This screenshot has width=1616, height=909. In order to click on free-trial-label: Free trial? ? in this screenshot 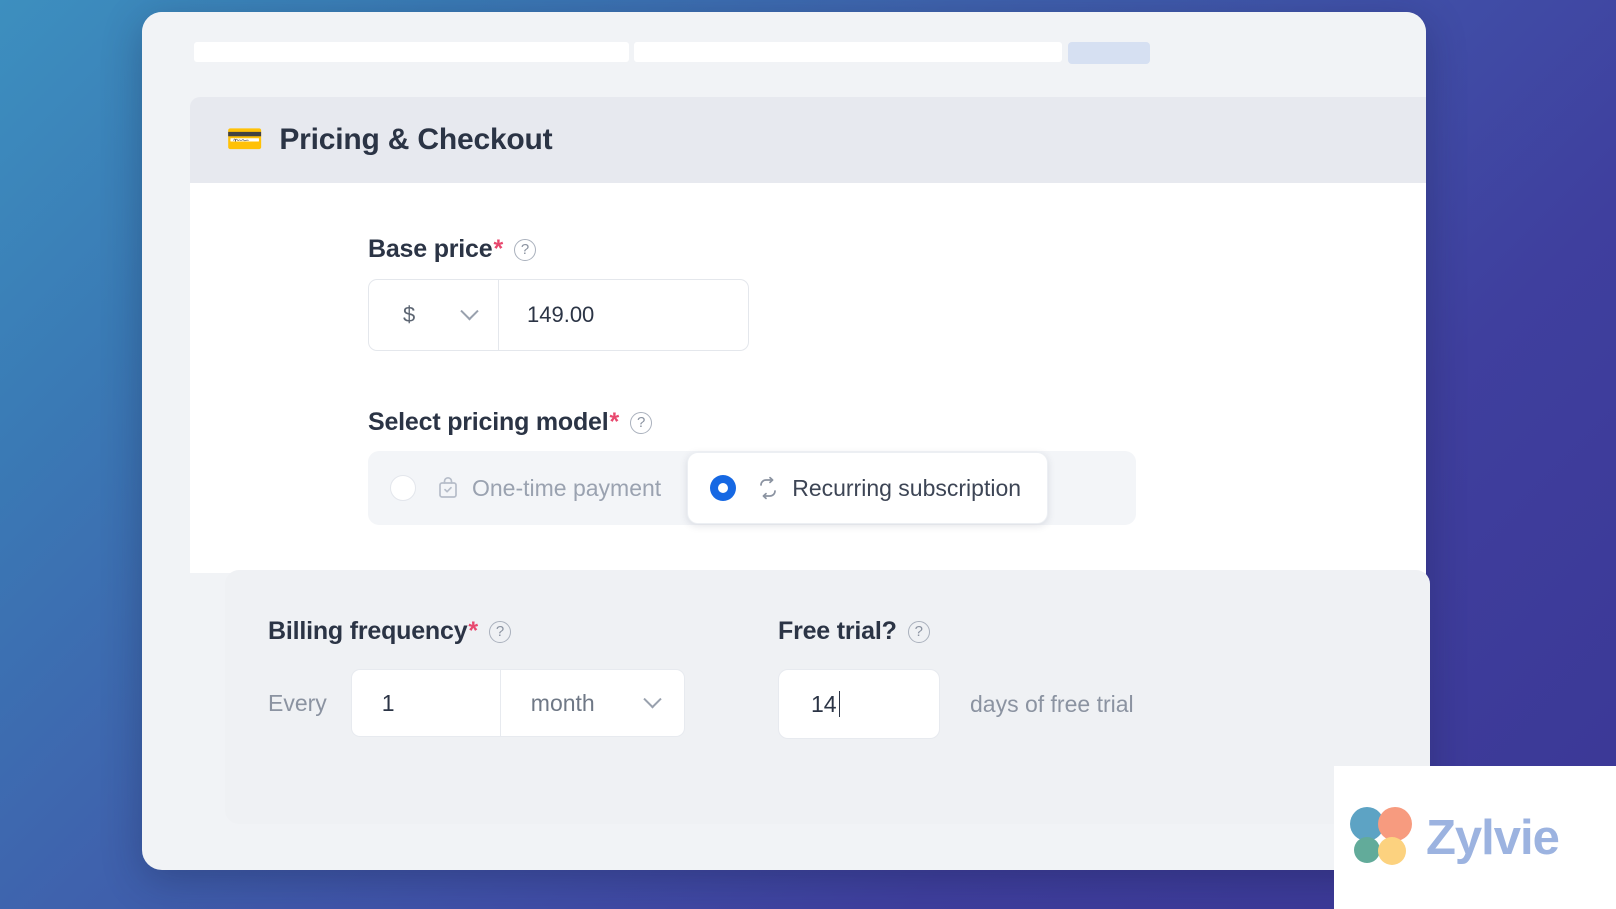, I will do `click(854, 631)`.